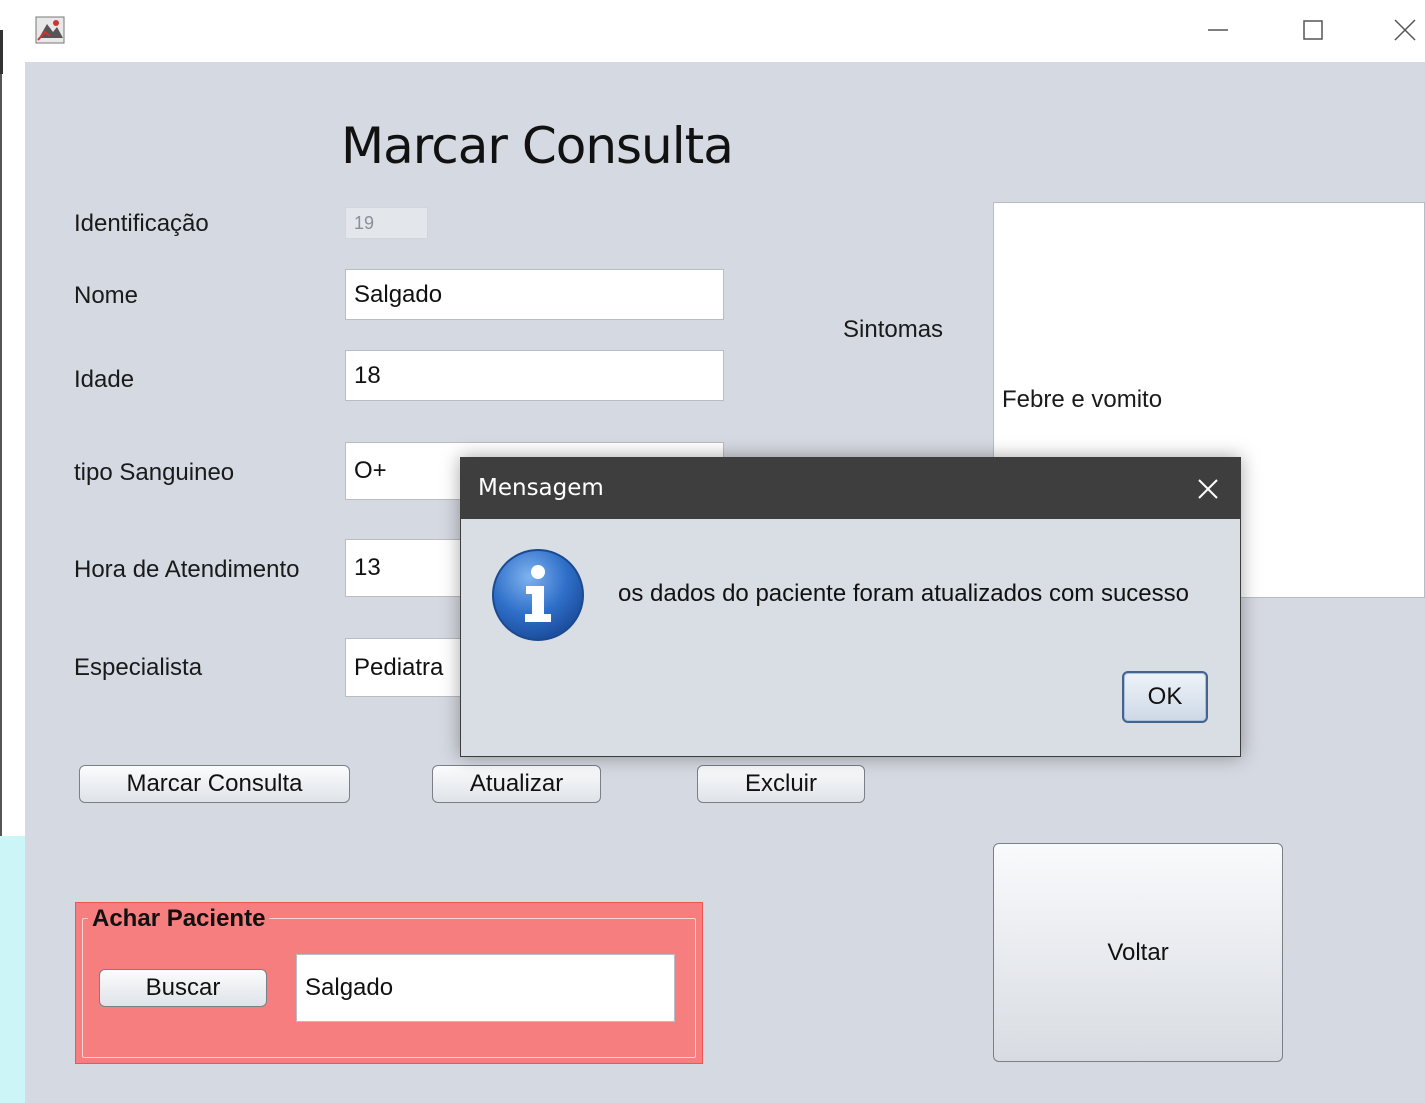 This screenshot has height=1103, width=1425. What do you see at coordinates (106, 295) in the screenshot?
I see `nome-label: Nome` at bounding box center [106, 295].